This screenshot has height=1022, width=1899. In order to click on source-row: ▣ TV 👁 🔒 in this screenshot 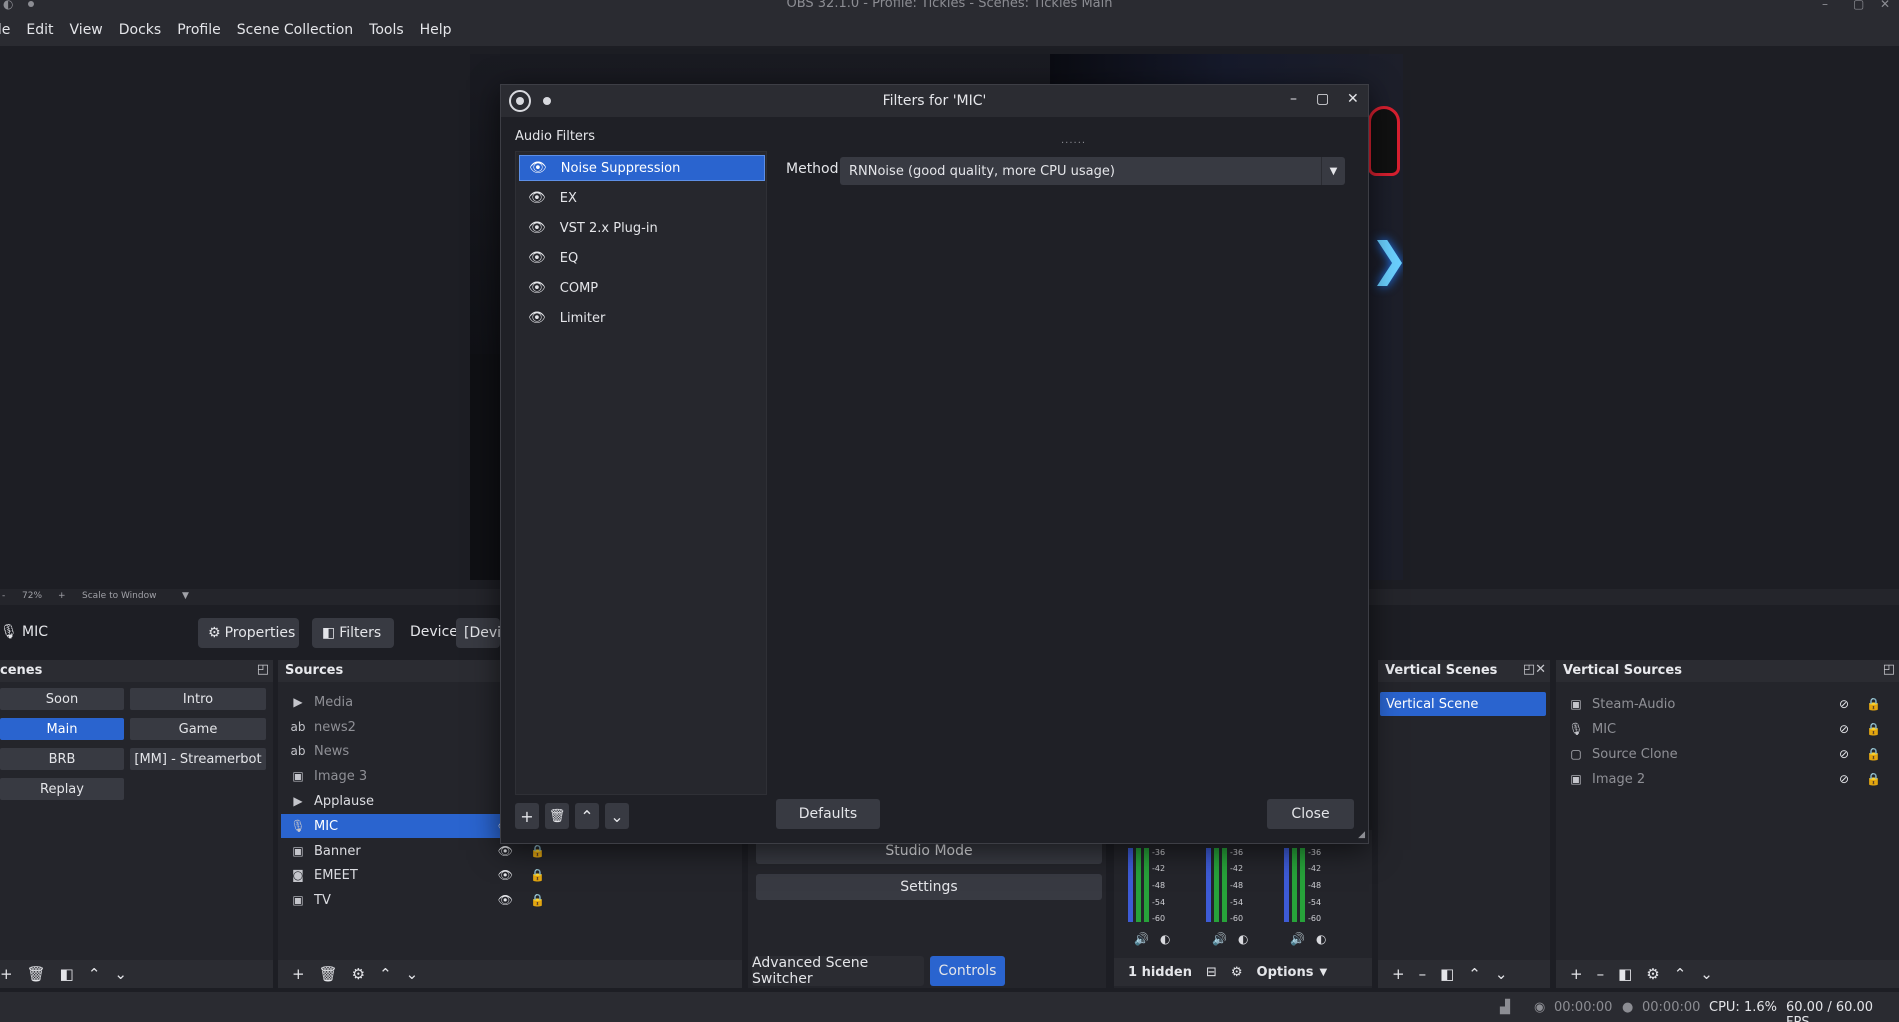, I will do `click(415, 900)`.